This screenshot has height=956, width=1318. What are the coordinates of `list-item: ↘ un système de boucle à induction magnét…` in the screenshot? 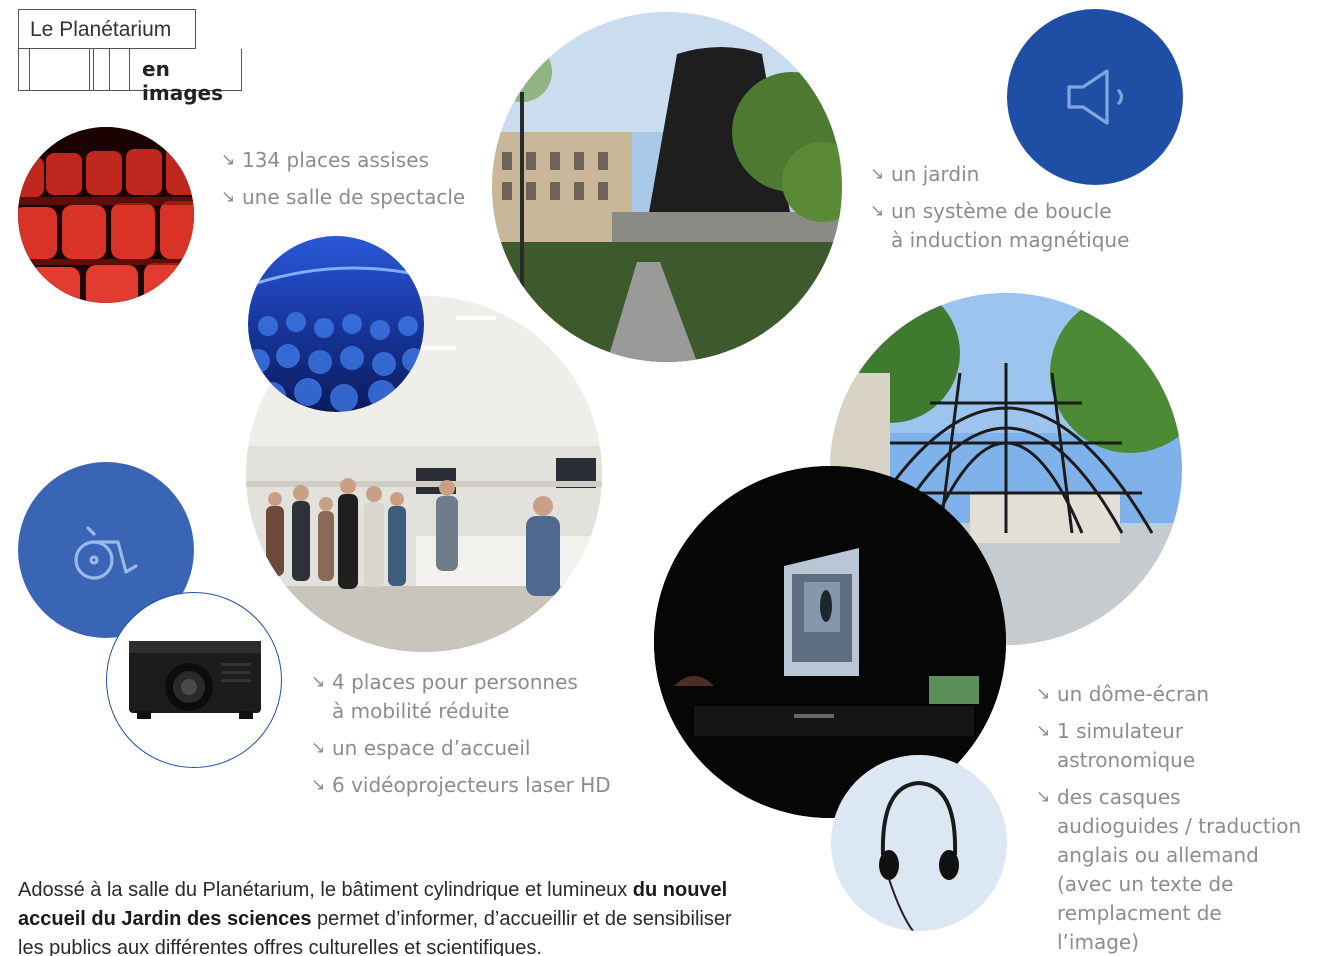 It's located at (999, 226).